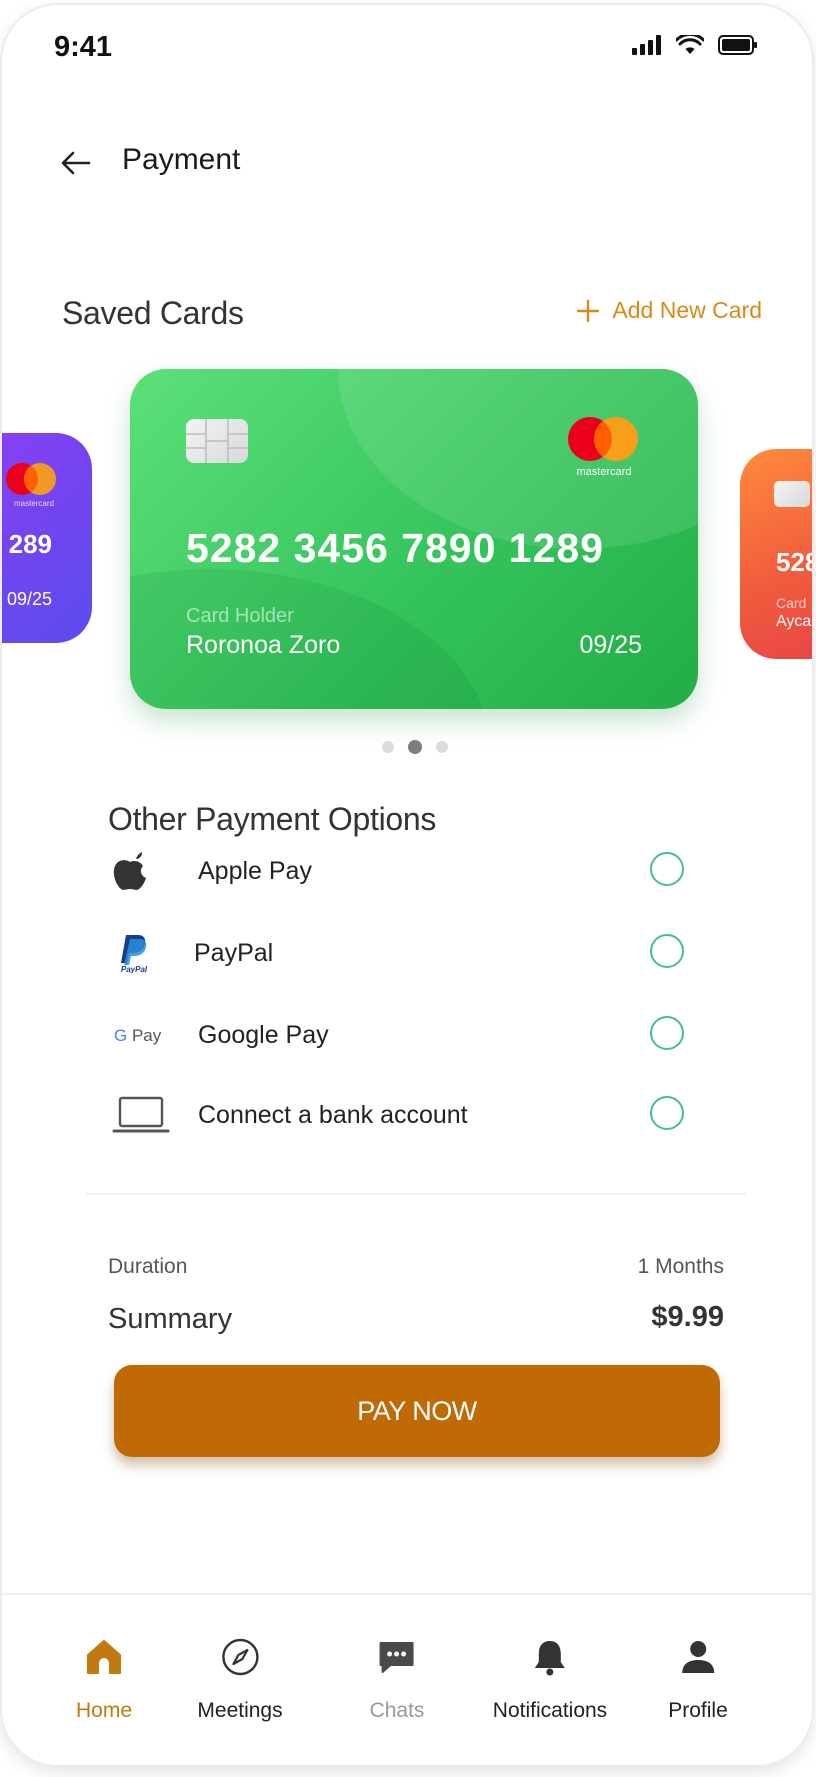 The height and width of the screenshot is (1777, 816). Describe the element at coordinates (402, 871) in the screenshot. I see `payment-option-apple-pay: Apple Pay` at that location.